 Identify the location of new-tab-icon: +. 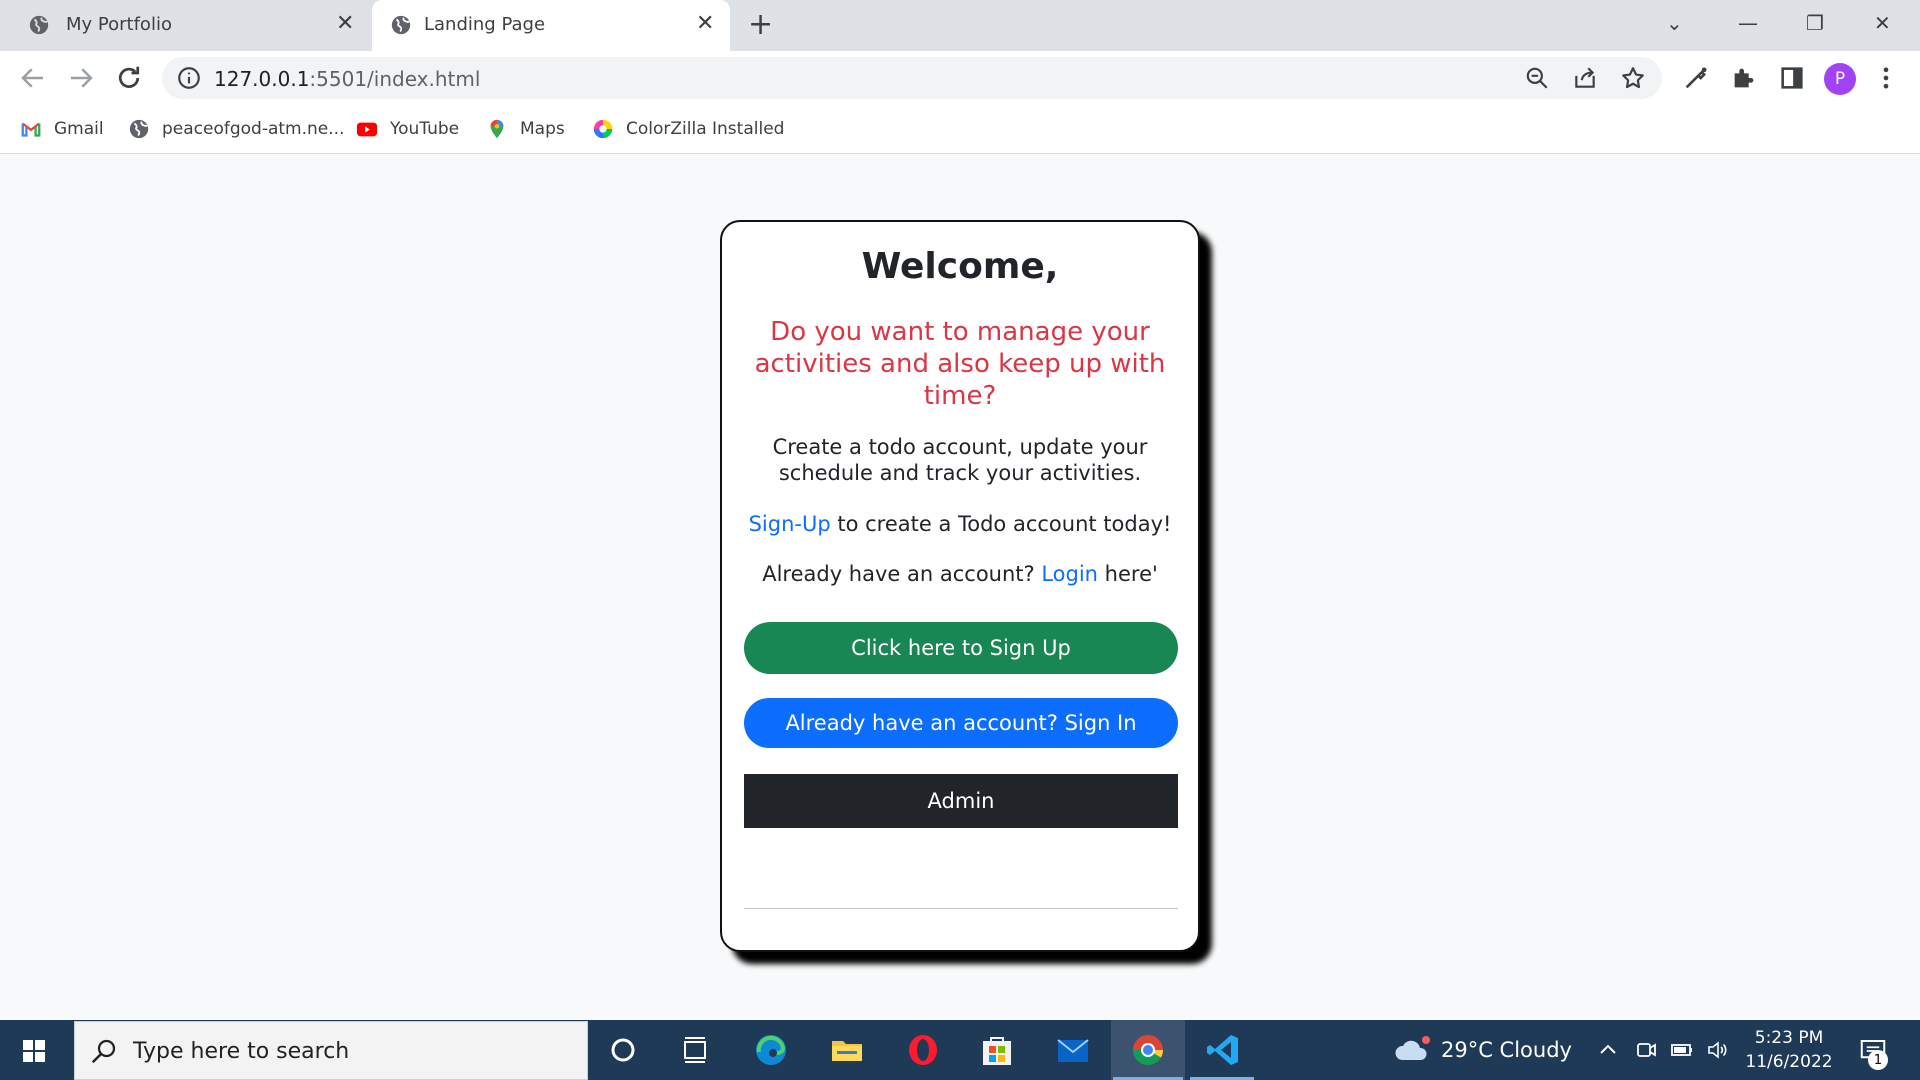
(760, 25).